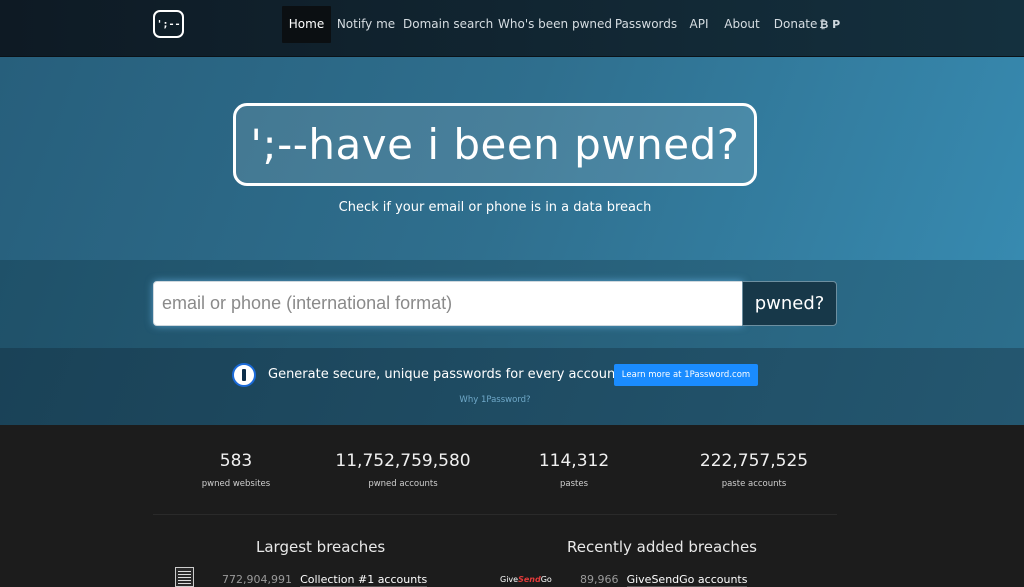 The width and height of the screenshot is (1024, 587). I want to click on nav-notify-me: Notify me, so click(366, 24).